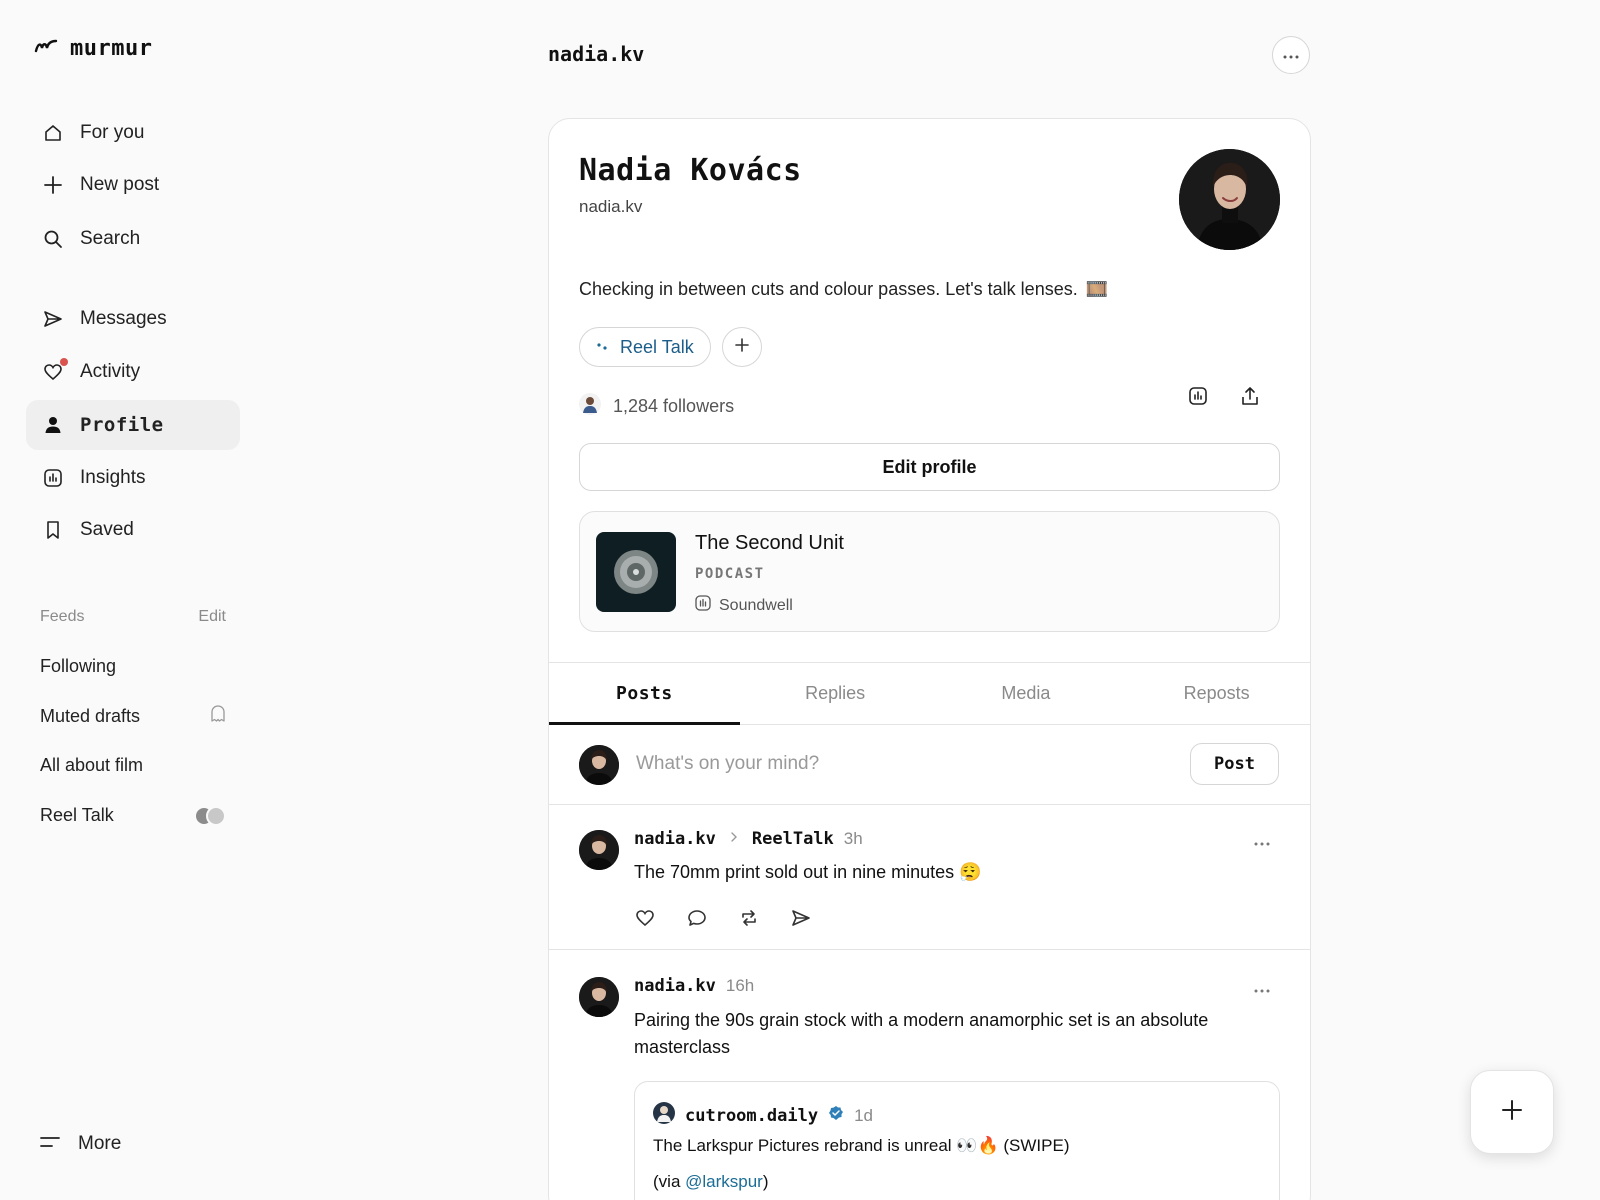  What do you see at coordinates (929, 949) in the screenshot?
I see `post-divider` at bounding box center [929, 949].